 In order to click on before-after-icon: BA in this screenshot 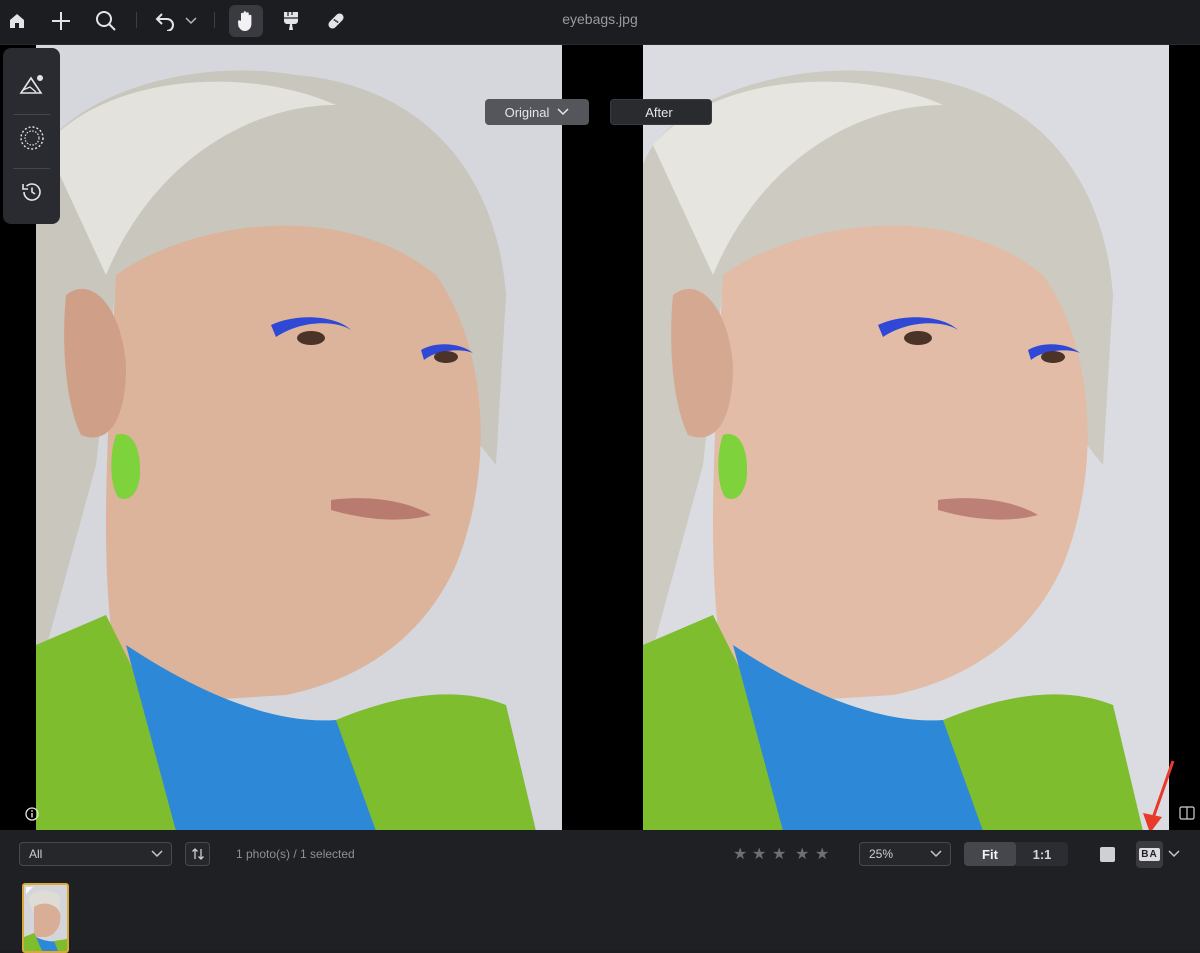, I will do `click(1149, 854)`.